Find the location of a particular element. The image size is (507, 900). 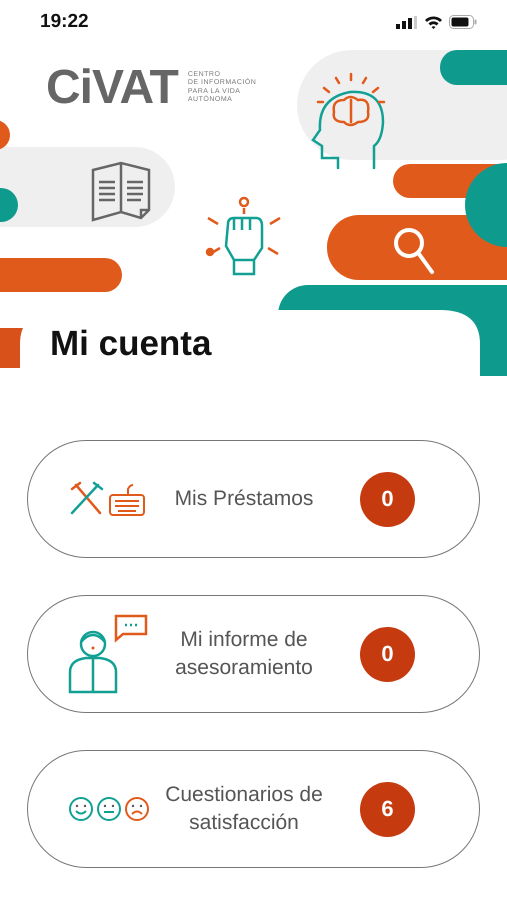

menu-item: Cuestionarios de satisfacción 6 is located at coordinates (253, 809).